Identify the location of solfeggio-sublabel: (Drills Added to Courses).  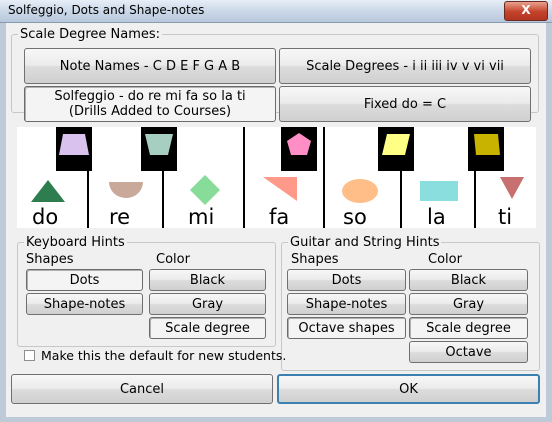
(150, 111).